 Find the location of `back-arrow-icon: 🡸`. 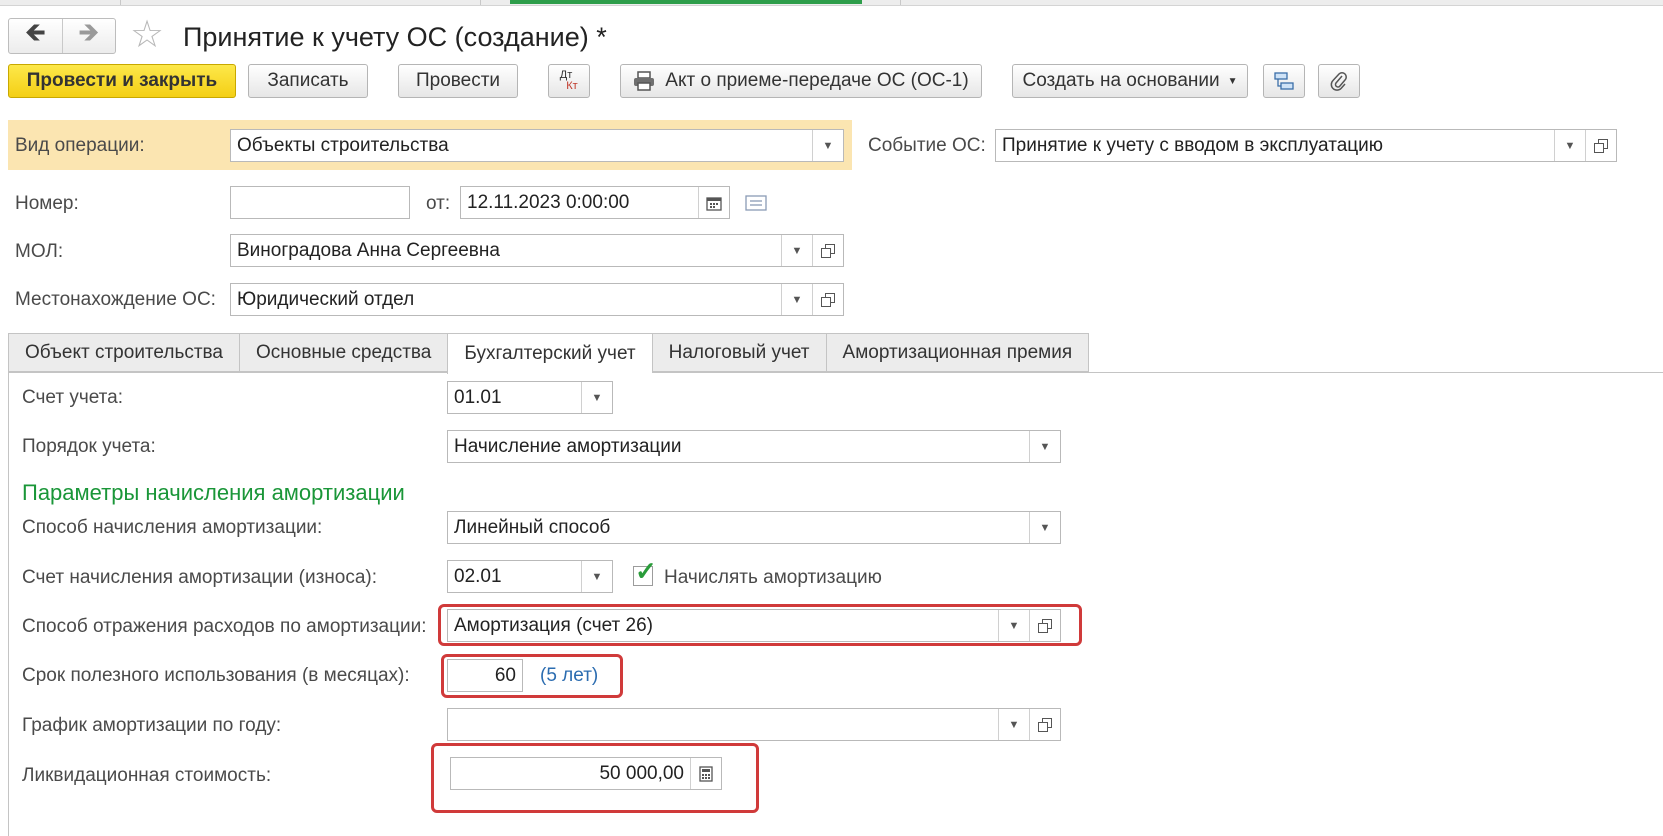

back-arrow-icon: 🡸 is located at coordinates (35, 35).